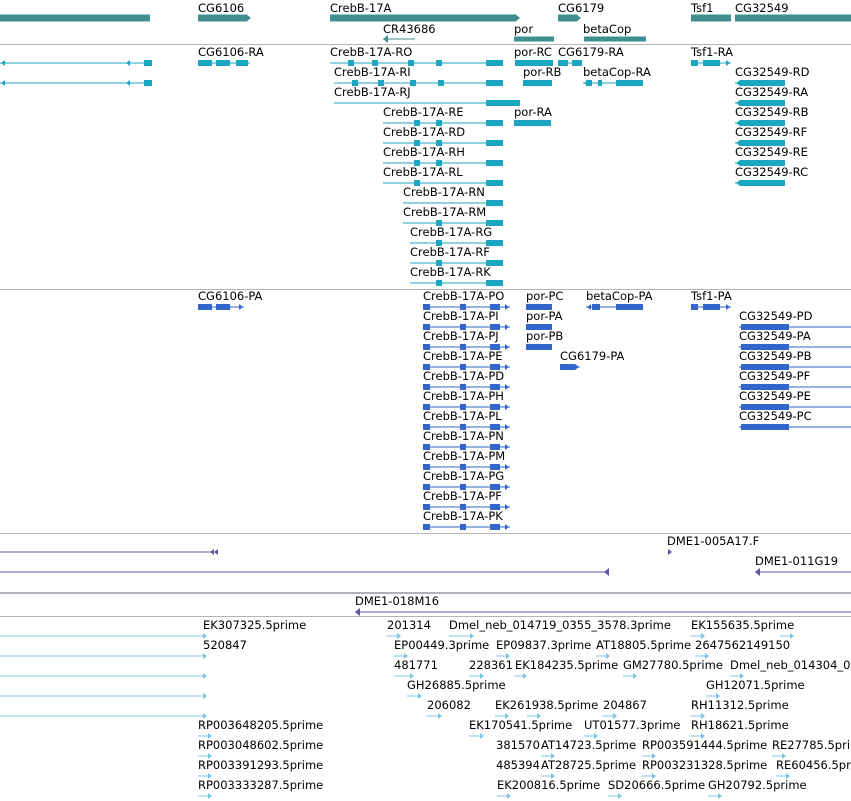 The width and height of the screenshot is (851, 801). What do you see at coordinates (254, 625) in the screenshot?
I see `est-label: EK307325.5prime` at bounding box center [254, 625].